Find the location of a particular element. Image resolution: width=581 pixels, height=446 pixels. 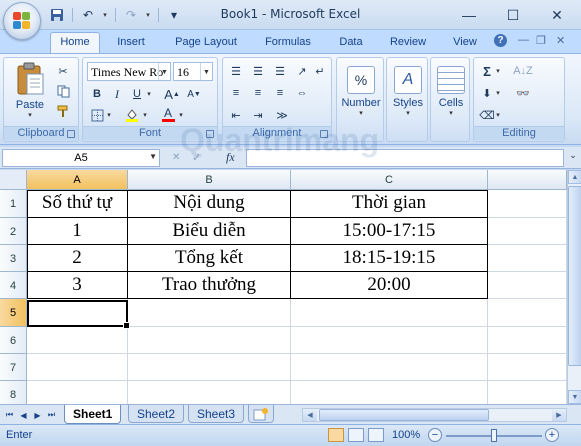

ribbon-minimize-button: — is located at coordinates (523, 40).